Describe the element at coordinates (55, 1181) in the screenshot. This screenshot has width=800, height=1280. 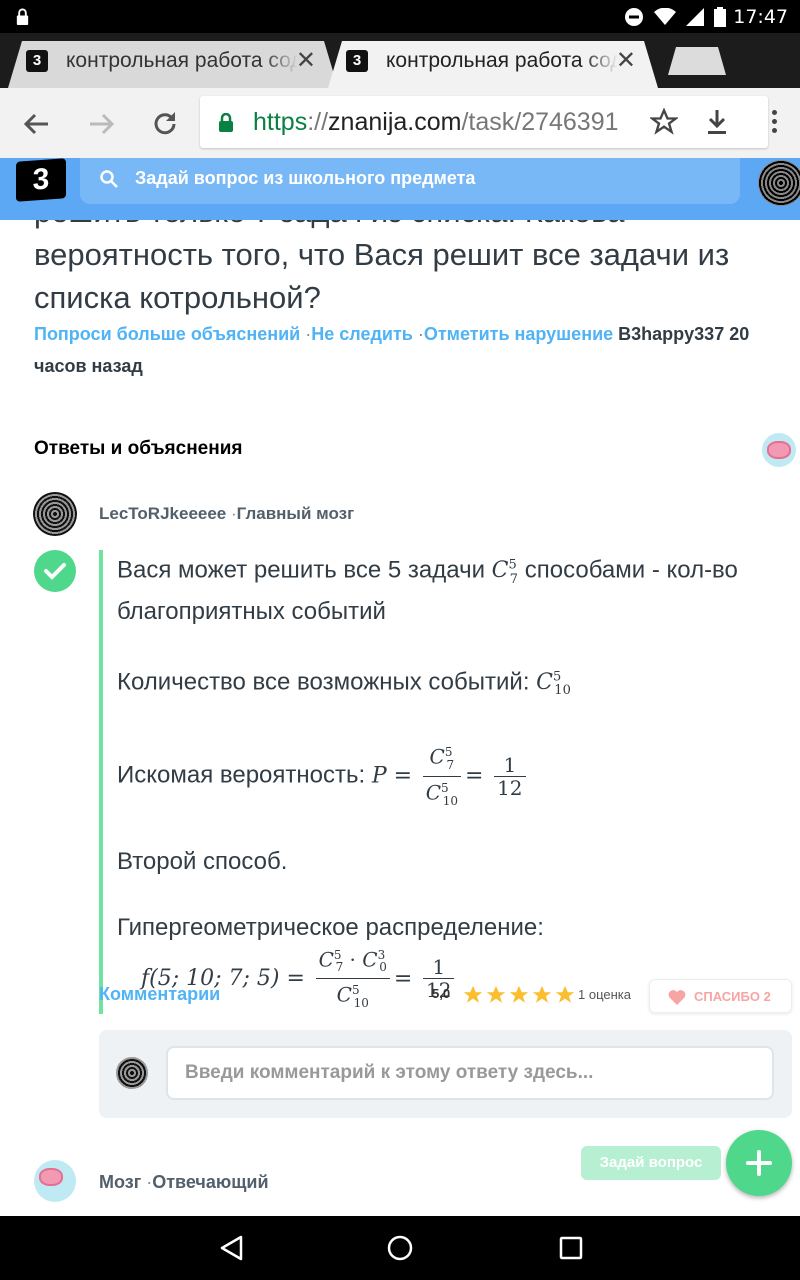
I see `answer2-avatar` at that location.